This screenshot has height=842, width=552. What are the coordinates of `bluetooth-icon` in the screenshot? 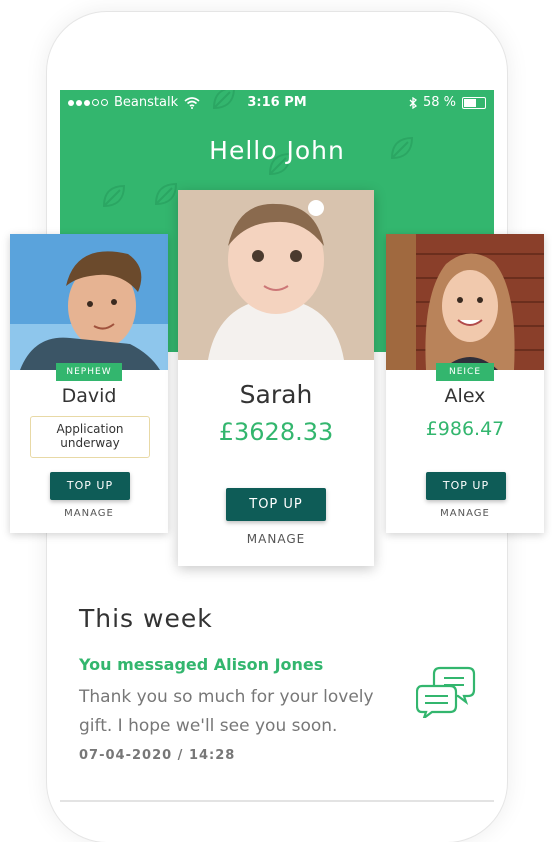 It's located at (413, 102).